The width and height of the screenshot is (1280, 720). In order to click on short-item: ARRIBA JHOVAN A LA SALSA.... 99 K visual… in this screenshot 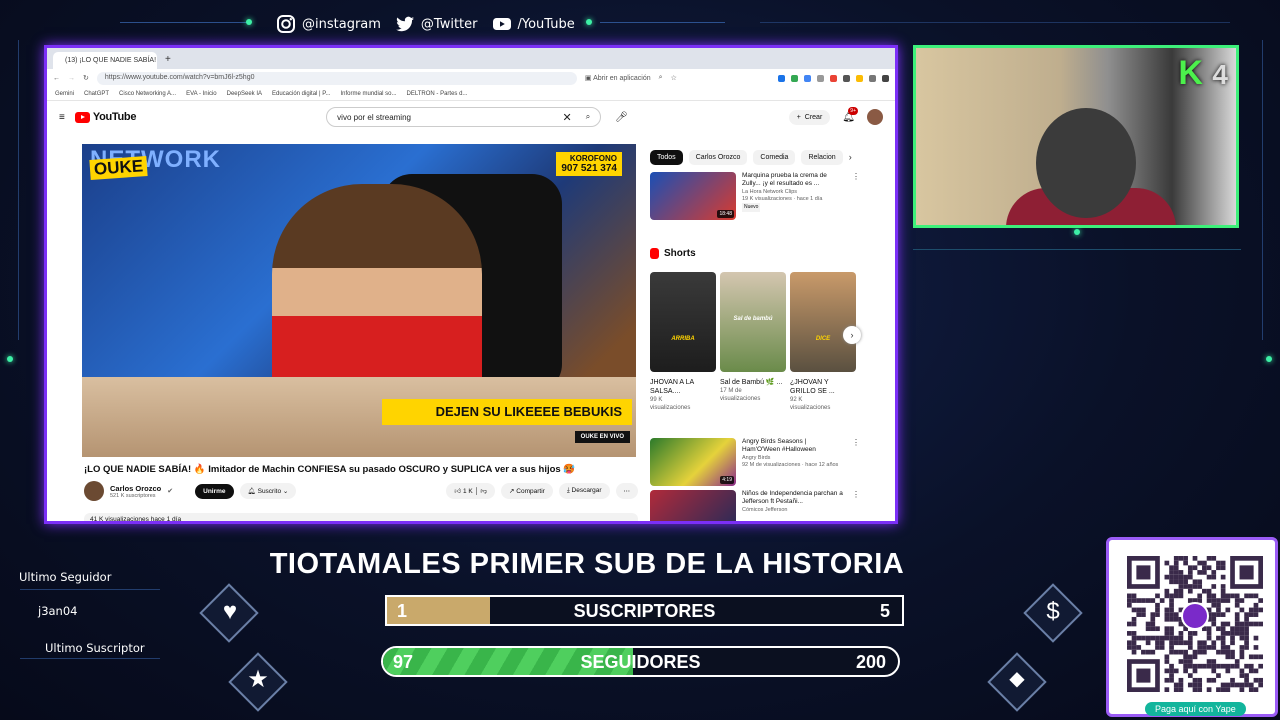, I will do `click(683, 342)`.